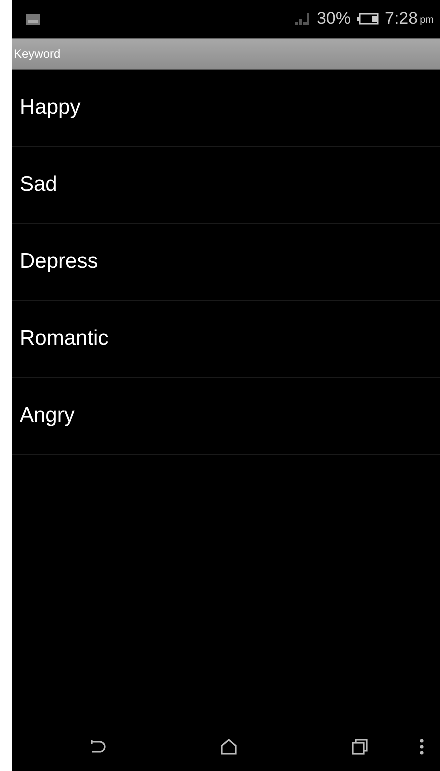 Image resolution: width=440 pixels, height=771 pixels. What do you see at coordinates (422, 747) in the screenshot?
I see `more-options-icon` at bounding box center [422, 747].